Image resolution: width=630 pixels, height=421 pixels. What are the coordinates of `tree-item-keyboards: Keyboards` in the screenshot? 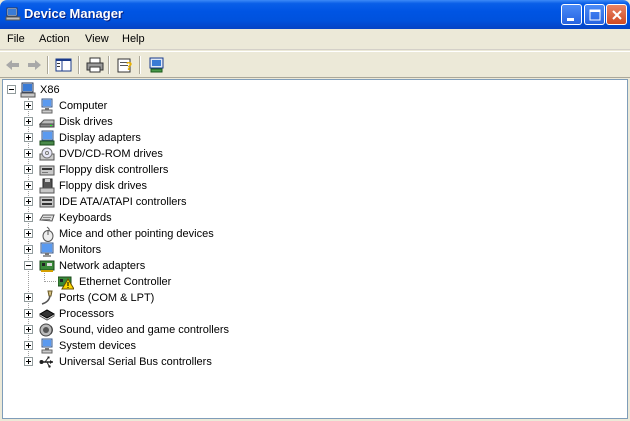 It's located at (303, 218).